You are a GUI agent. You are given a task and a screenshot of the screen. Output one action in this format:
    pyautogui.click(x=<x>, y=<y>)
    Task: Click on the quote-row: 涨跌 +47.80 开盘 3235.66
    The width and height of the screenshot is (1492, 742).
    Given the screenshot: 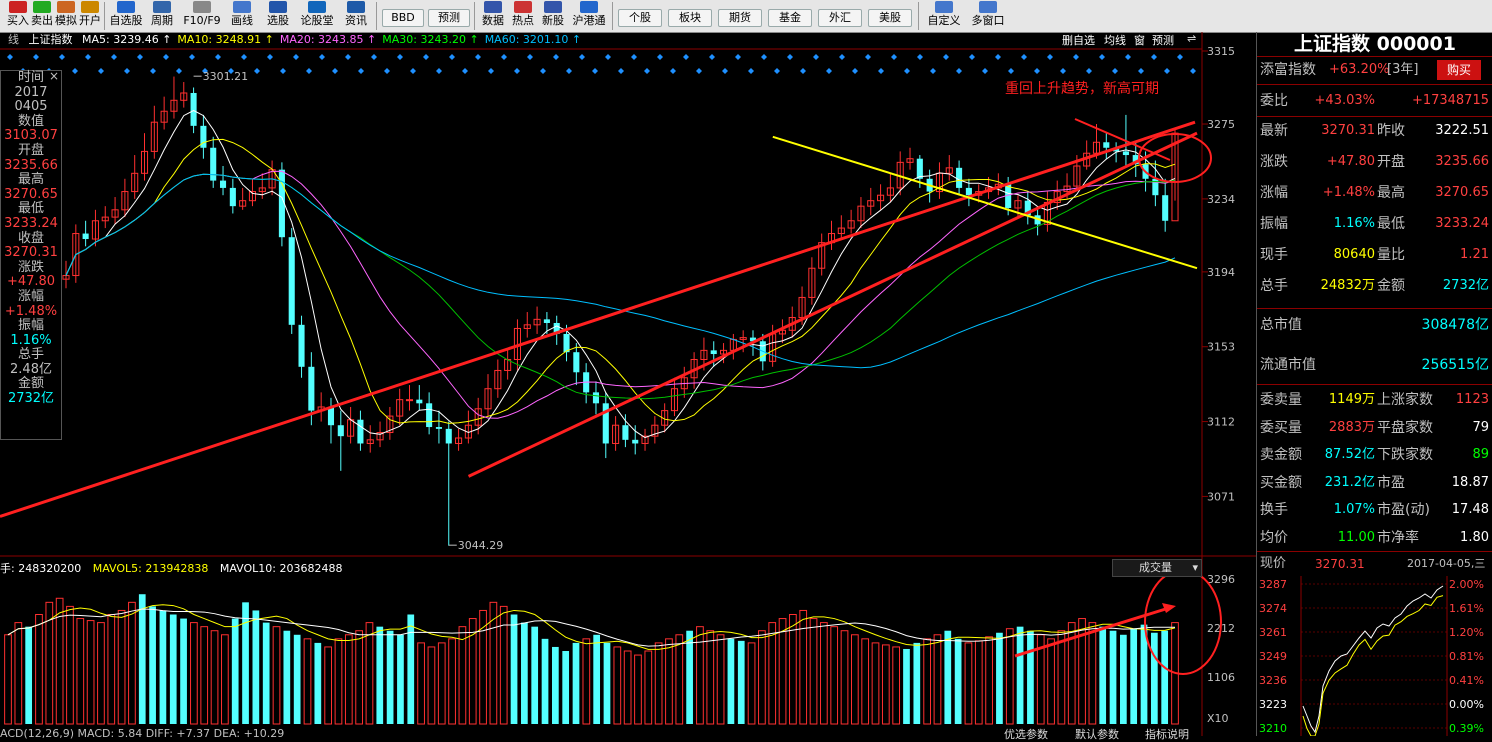 What is the action you would take?
    pyautogui.click(x=1374, y=162)
    